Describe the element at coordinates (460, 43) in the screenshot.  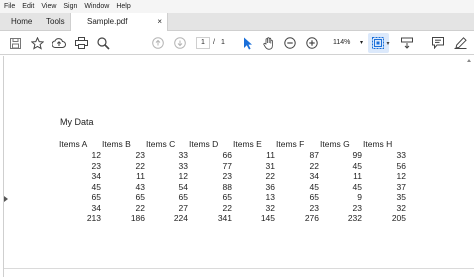
I see `sign-icon` at that location.